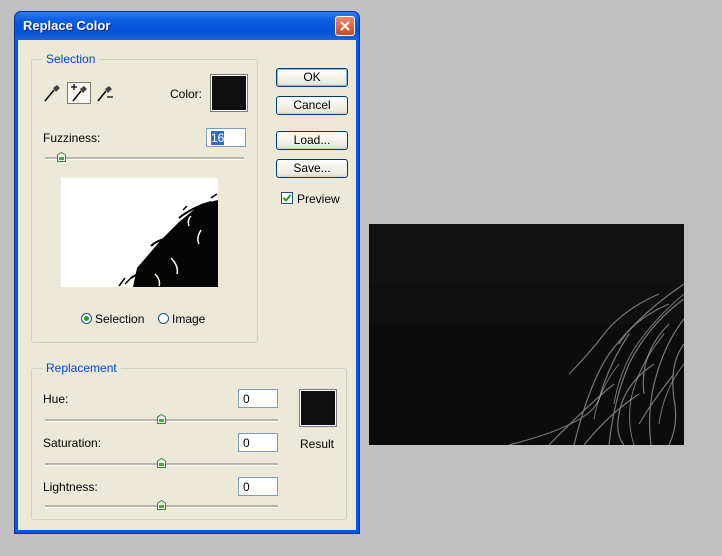  Describe the element at coordinates (163, 318) in the screenshot. I see `view-image-radio` at that location.